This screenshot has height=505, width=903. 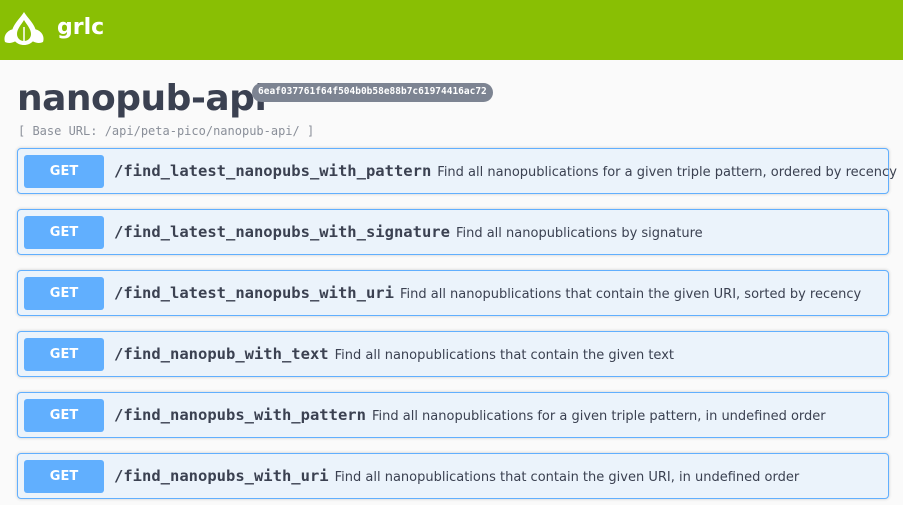 I want to click on operation-path-text: /find_latest_nanopubs_with_uri, so click(x=254, y=293).